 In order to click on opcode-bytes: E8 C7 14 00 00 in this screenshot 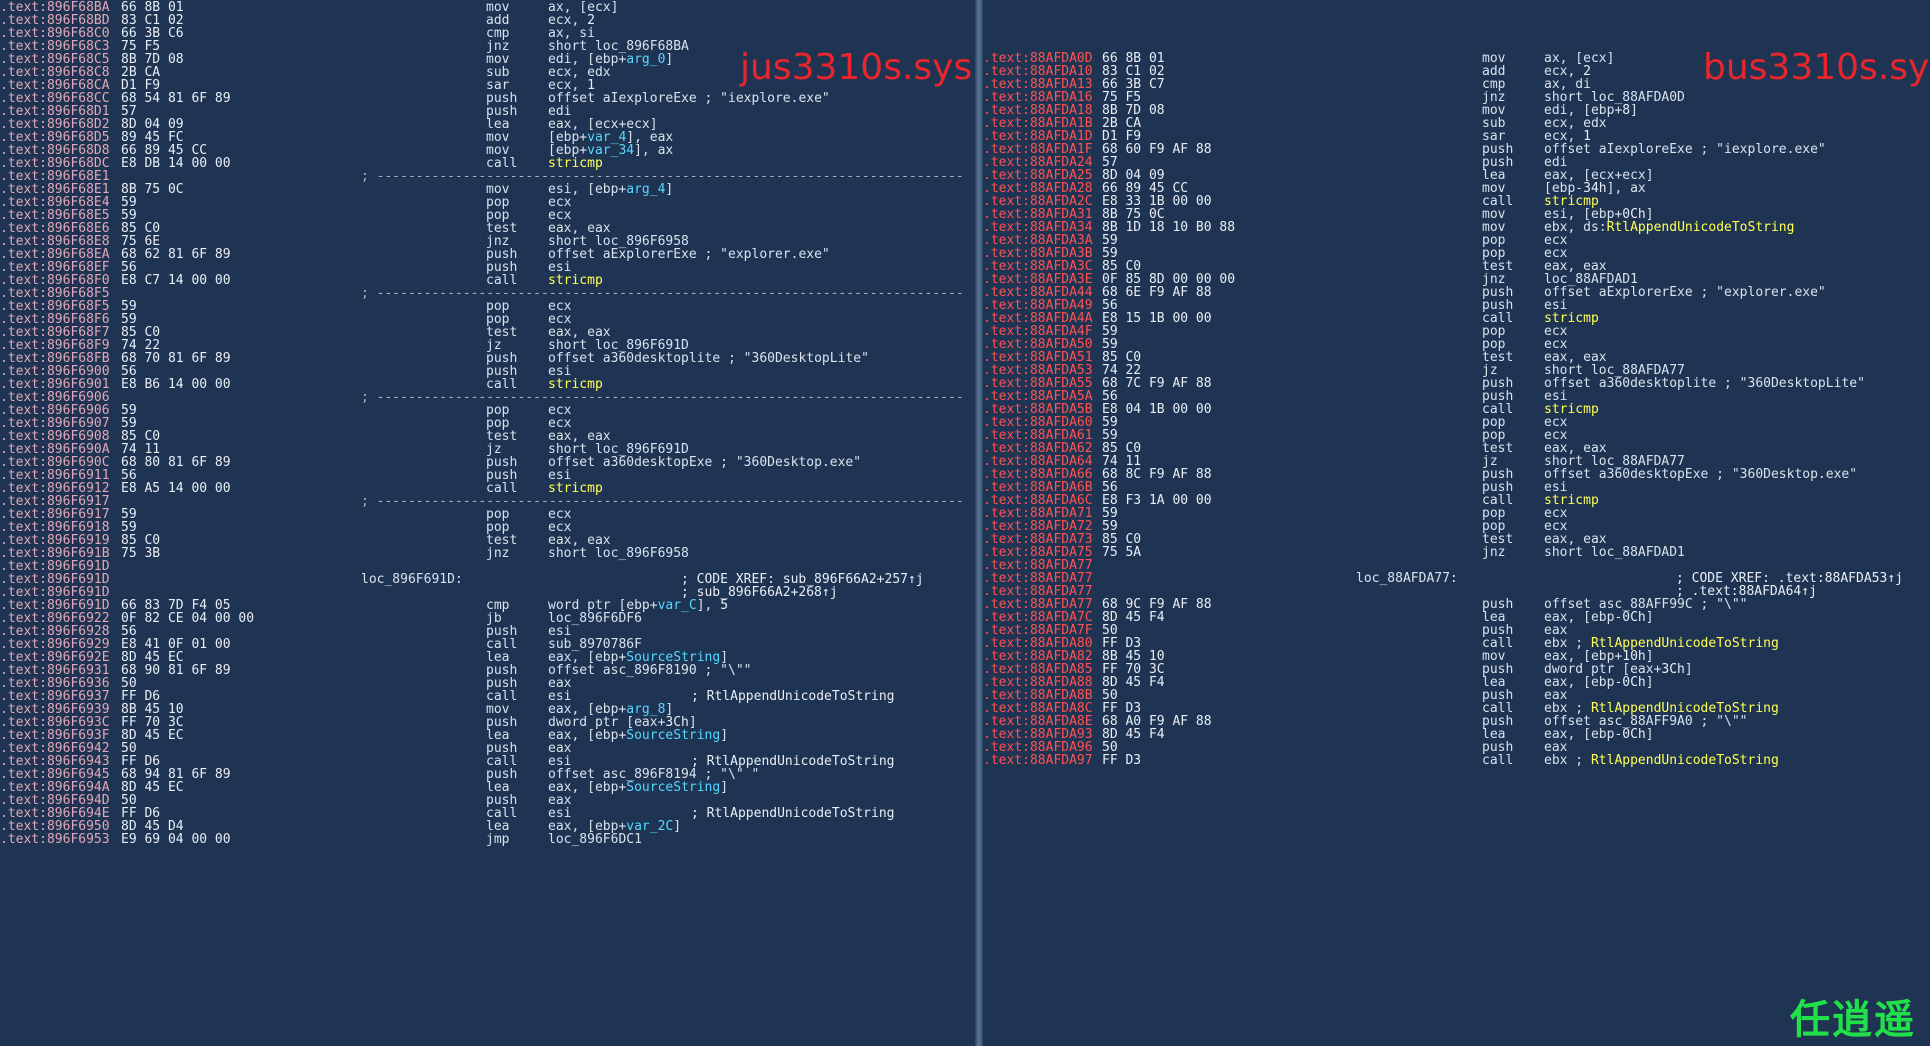, I will do `click(176, 280)`.